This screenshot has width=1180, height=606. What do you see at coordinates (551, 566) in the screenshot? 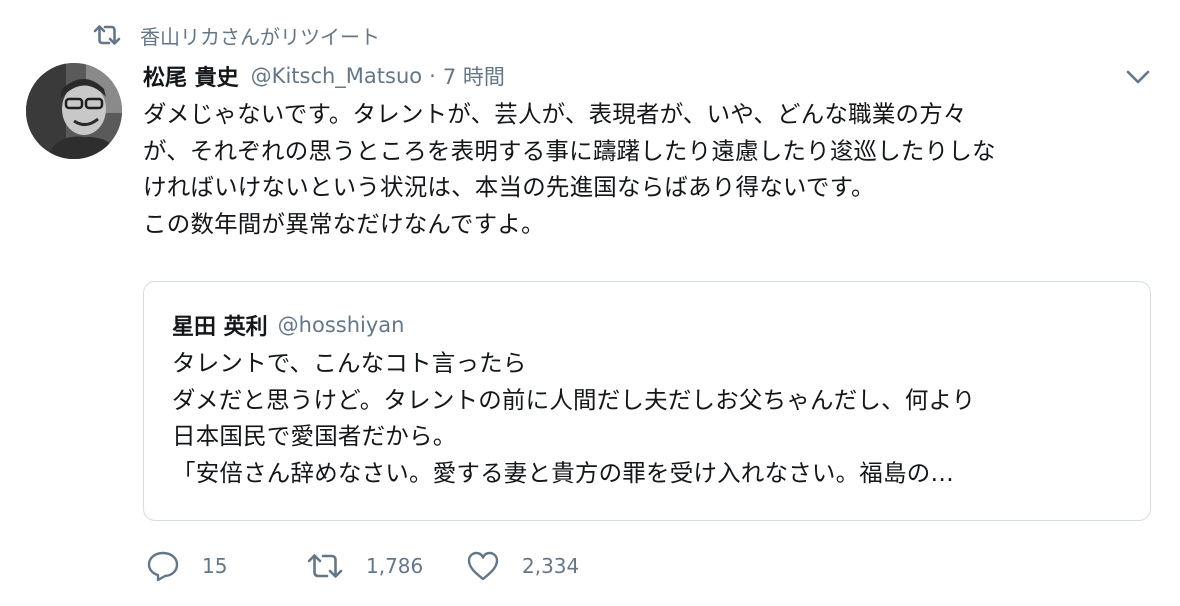
I see `like-count: 2,334` at bounding box center [551, 566].